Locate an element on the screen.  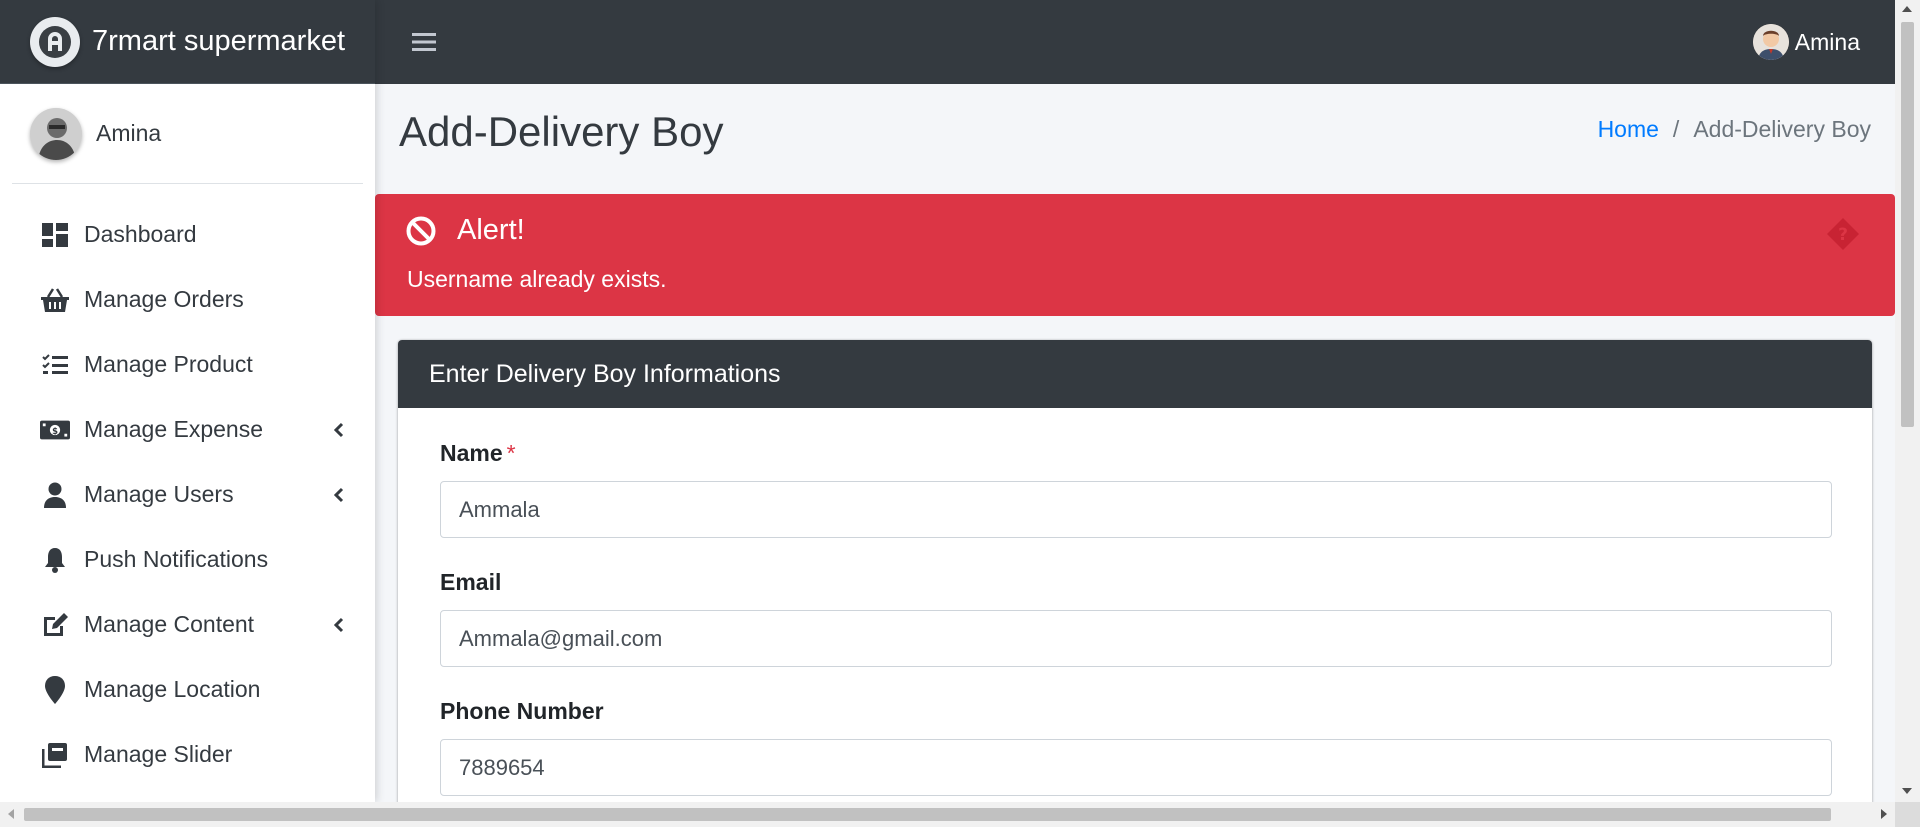
ban-icon is located at coordinates (421, 230).